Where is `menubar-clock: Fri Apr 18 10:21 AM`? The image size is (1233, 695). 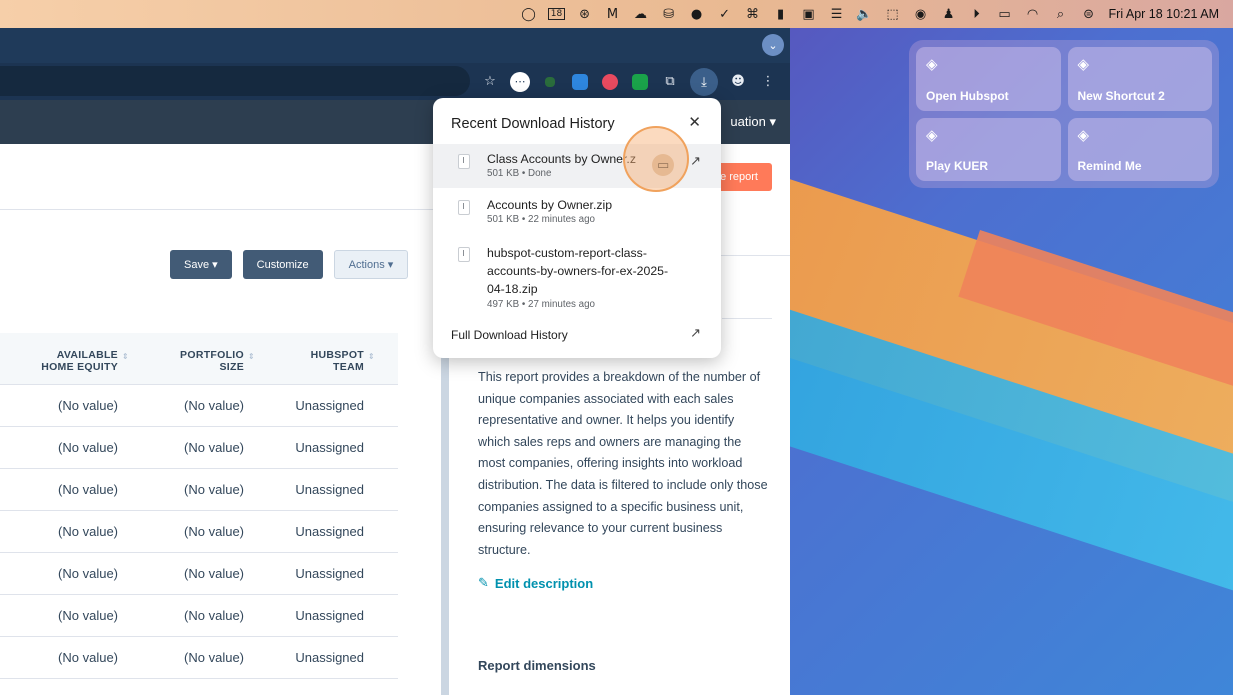 menubar-clock: Fri Apr 18 10:21 AM is located at coordinates (1164, 14).